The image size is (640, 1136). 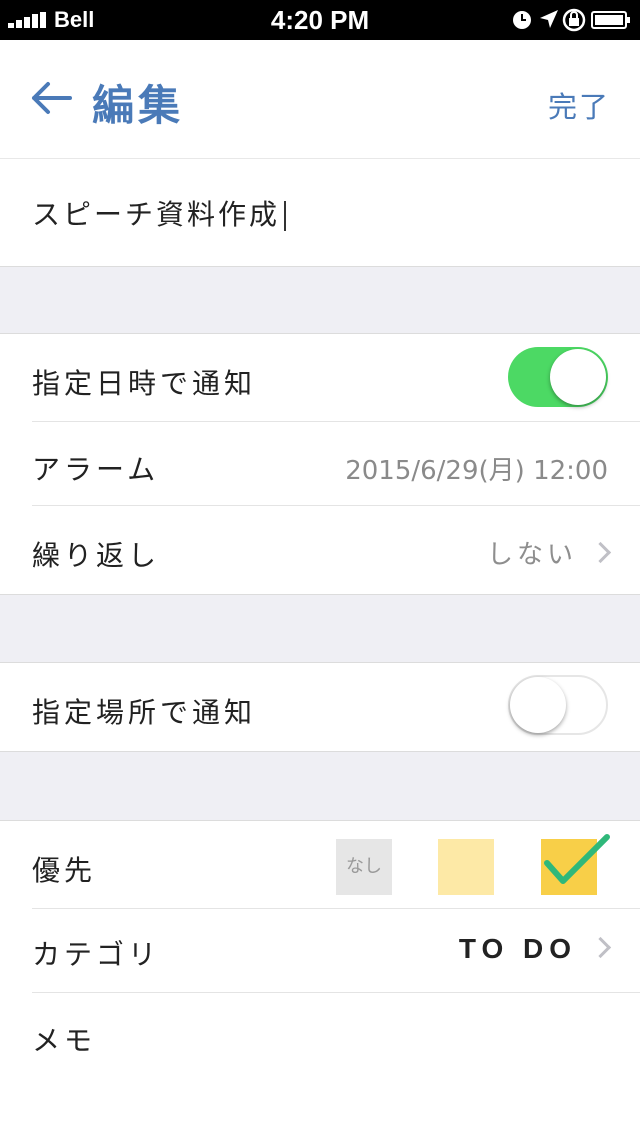 I want to click on status-icons, so click(x=572, y=20).